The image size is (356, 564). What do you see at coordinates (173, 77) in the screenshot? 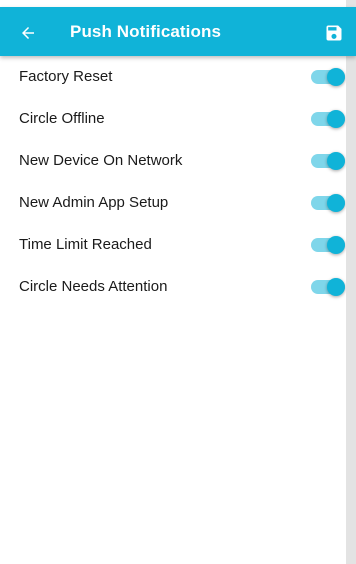
I see `list-item: Factory Reset` at bounding box center [173, 77].